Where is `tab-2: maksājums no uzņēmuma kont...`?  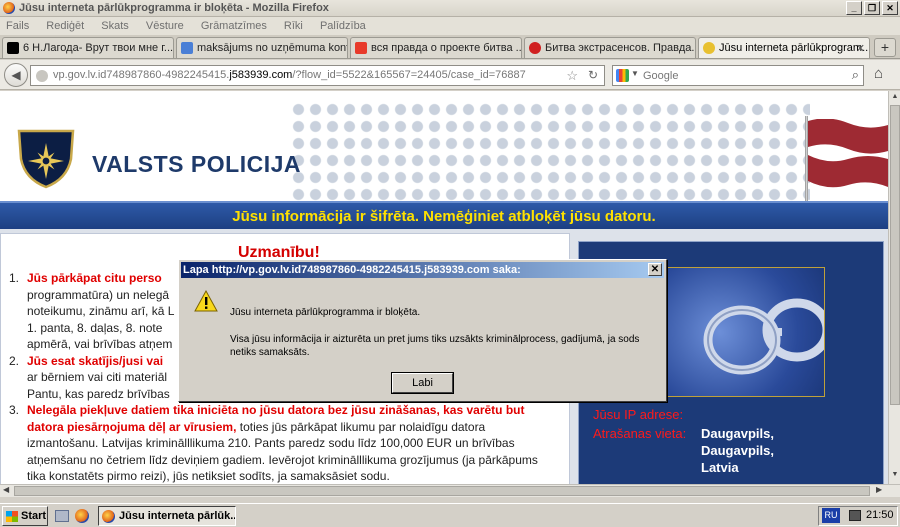 tab-2: maksājums no uzņēmuma kont... is located at coordinates (262, 47).